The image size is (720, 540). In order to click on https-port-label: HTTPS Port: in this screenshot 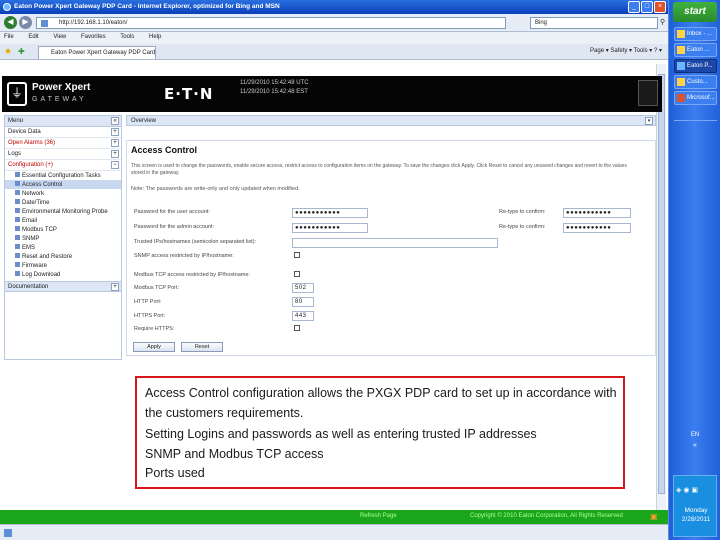, I will do `click(150, 316)`.